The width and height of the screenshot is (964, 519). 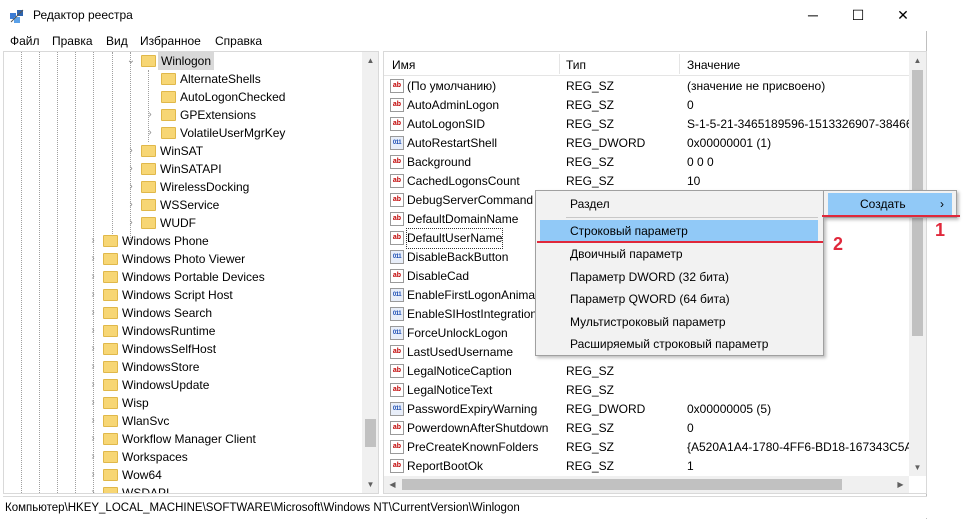 I want to click on column-type: Тип, so click(x=576, y=65).